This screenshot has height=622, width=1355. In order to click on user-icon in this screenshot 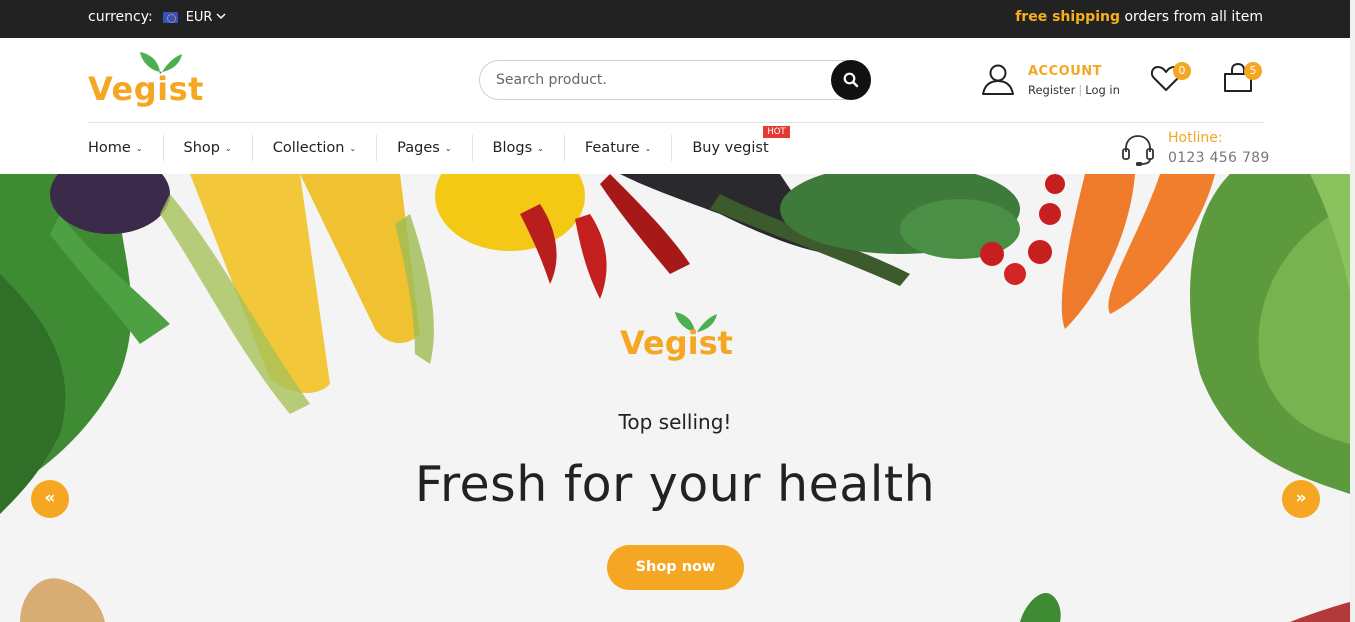, I will do `click(998, 79)`.